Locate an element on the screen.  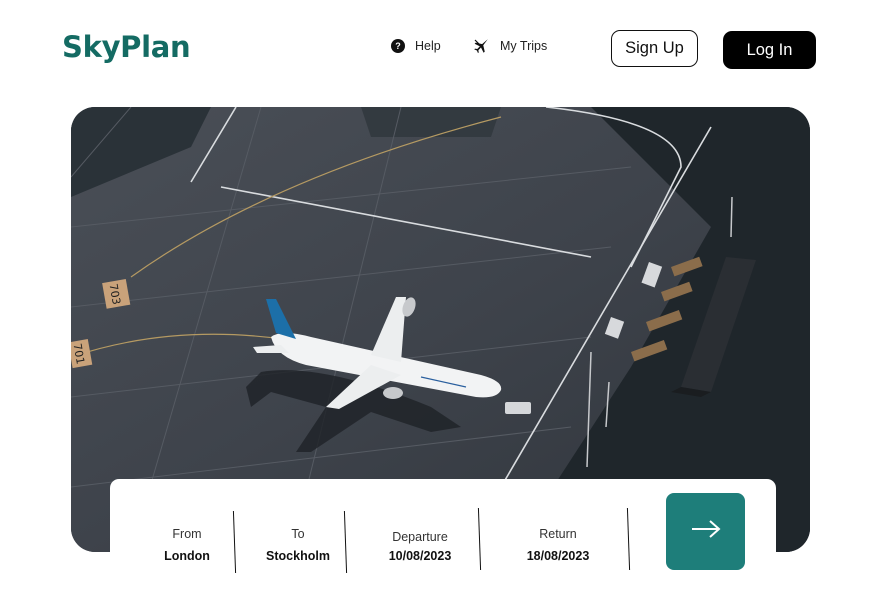
nav-help-link: ? Help is located at coordinates (416, 46).